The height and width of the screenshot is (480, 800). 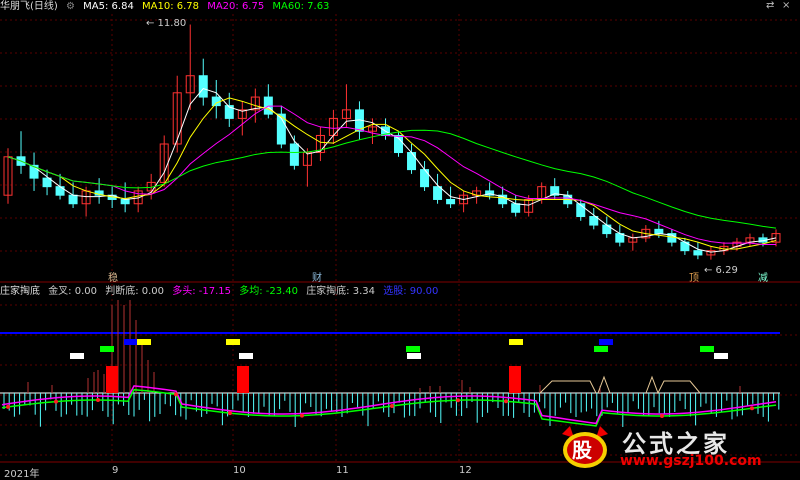 I want to click on marker-label: 财, so click(x=317, y=277).